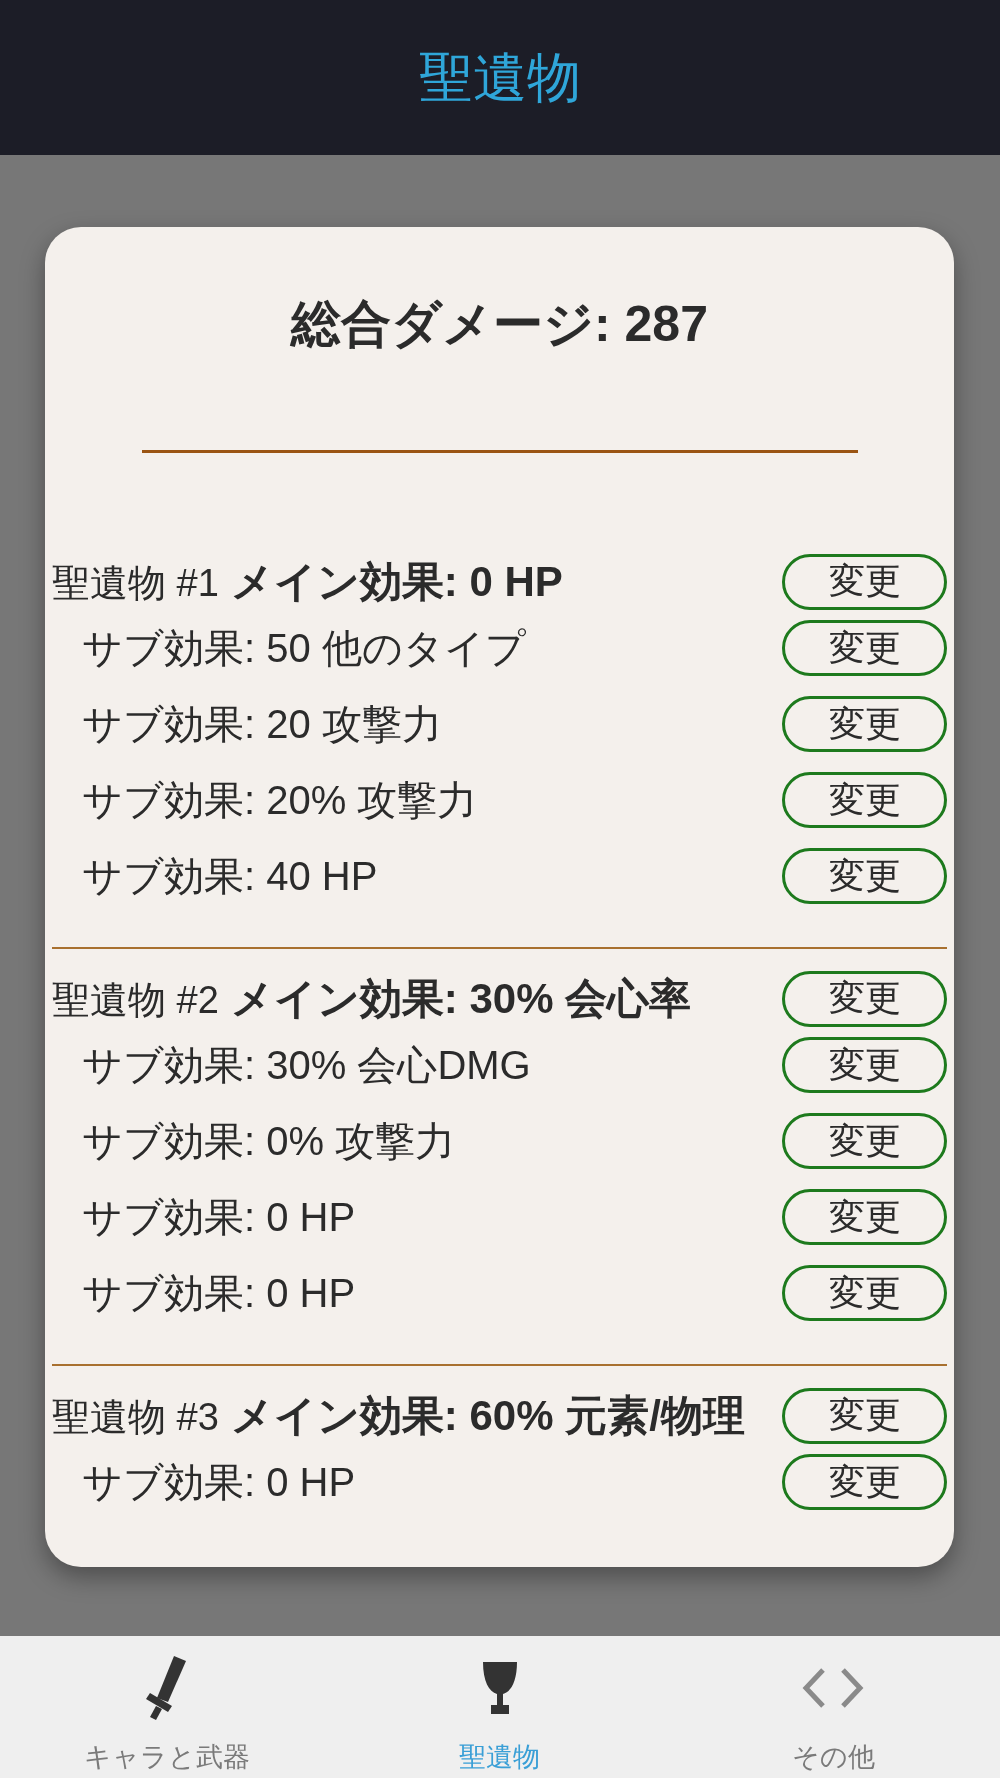  Describe the element at coordinates (833, 1715) in the screenshot. I see `nav-tab: その他` at that location.